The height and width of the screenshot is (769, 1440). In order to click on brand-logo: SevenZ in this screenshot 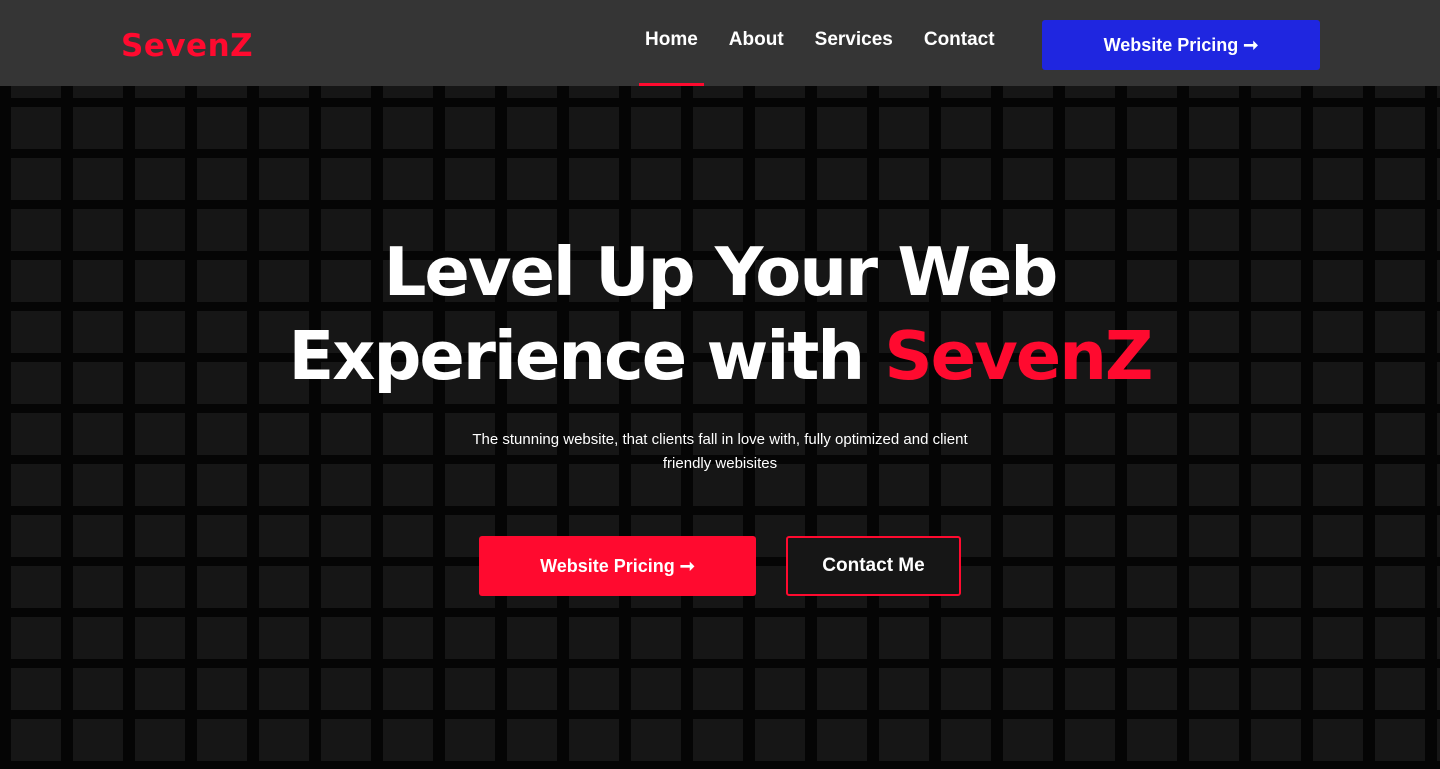, I will do `click(187, 46)`.